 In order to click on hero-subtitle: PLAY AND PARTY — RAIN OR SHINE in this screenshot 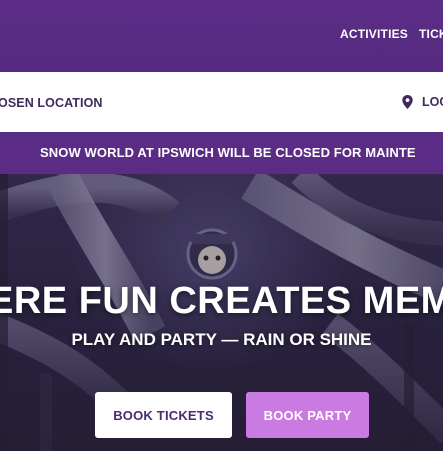, I will do `click(221, 339)`.